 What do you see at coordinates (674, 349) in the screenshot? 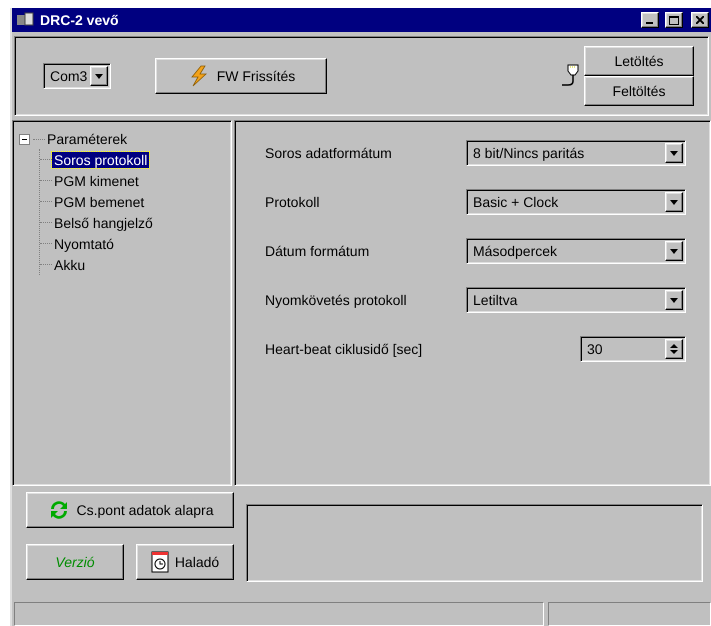
I see `spin-arrows-icon` at bounding box center [674, 349].